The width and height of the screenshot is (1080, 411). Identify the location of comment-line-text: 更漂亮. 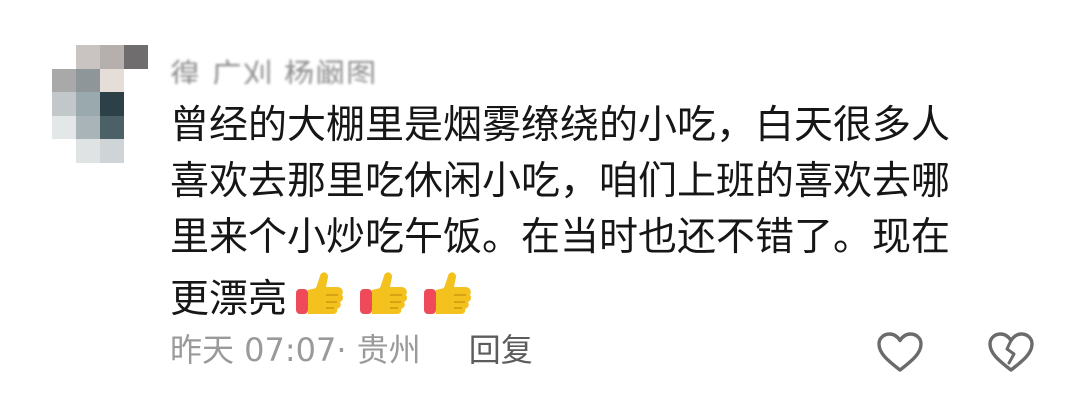
(229, 299).